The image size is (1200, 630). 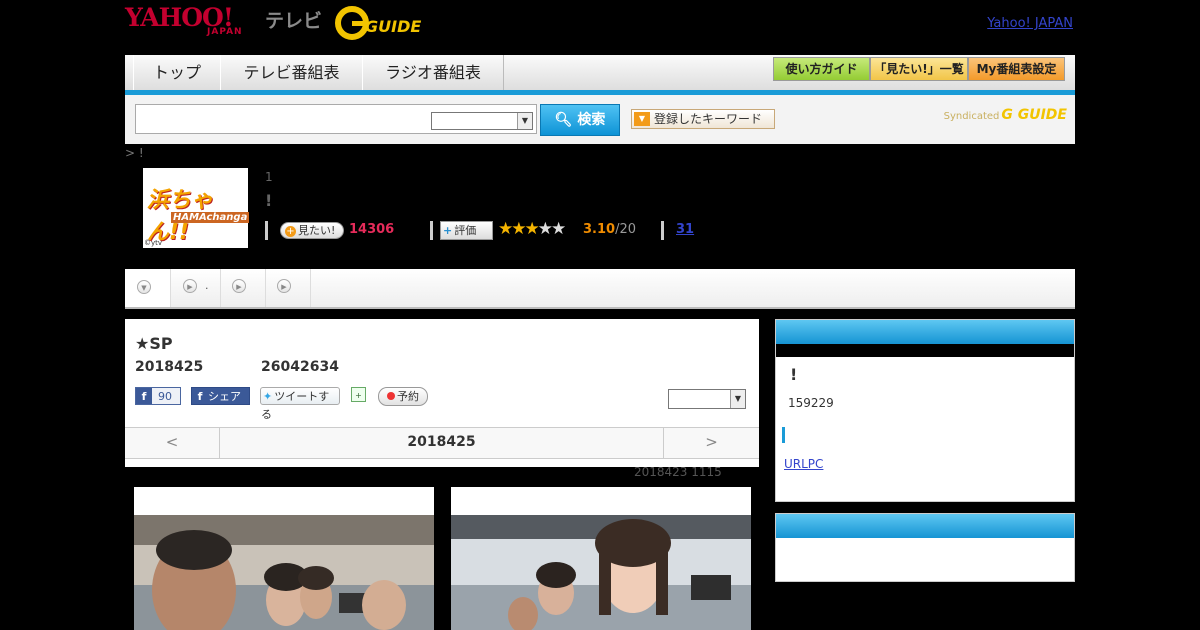 What do you see at coordinates (169, 367) in the screenshot?
I see `episode-date: 2018425` at bounding box center [169, 367].